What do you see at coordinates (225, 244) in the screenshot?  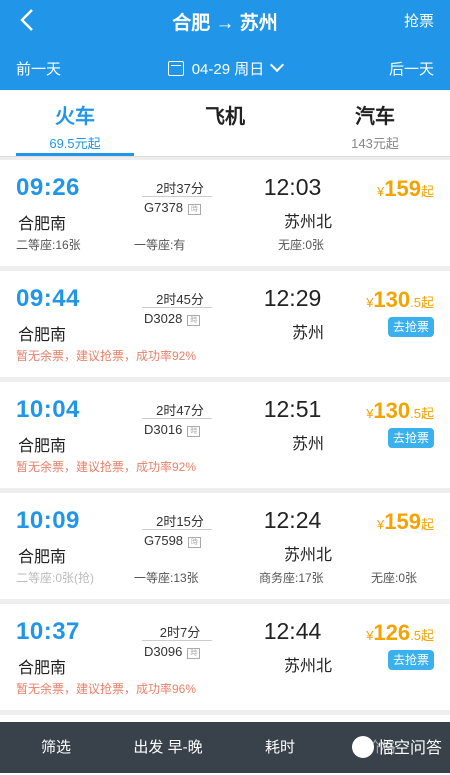 I see `seat-info: 二等座:16张 一等座:有 无座:0张` at bounding box center [225, 244].